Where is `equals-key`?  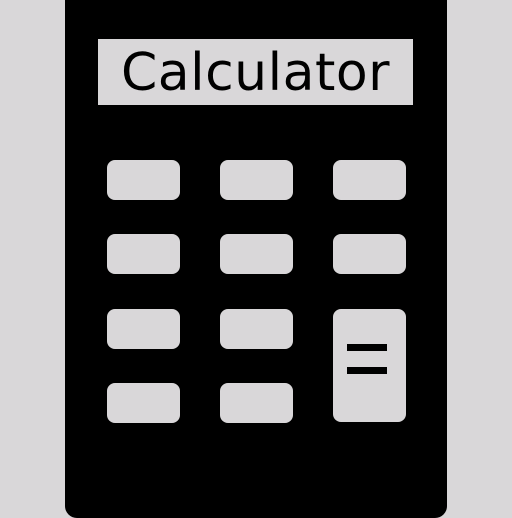 equals-key is located at coordinates (369, 365).